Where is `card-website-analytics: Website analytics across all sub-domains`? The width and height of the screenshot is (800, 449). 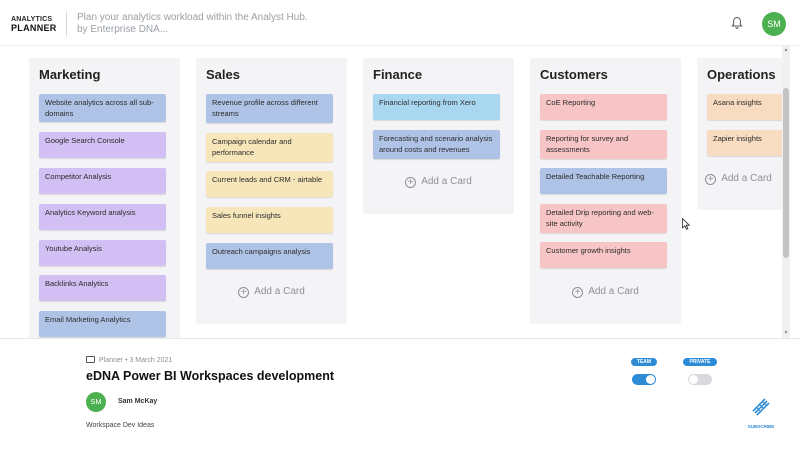 card-website-analytics: Website analytics across all sub-domains is located at coordinates (102, 108).